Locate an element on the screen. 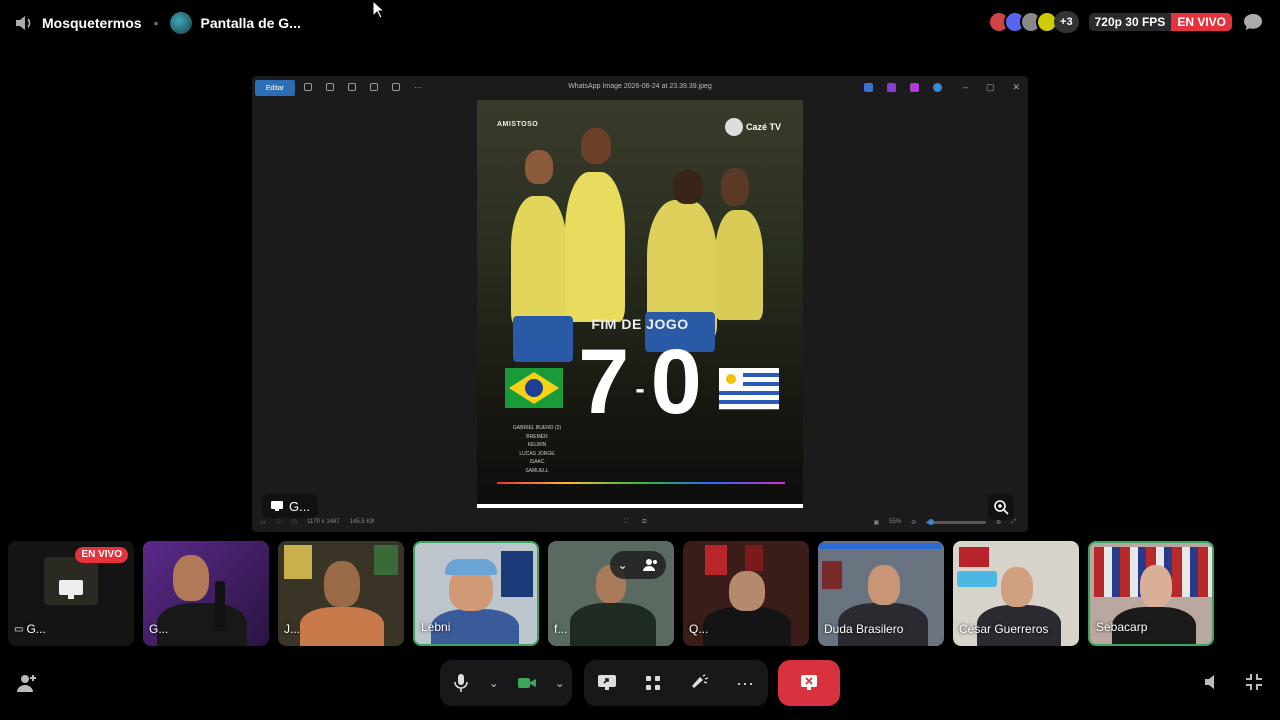  fit-icon: ⛶ is located at coordinates (626, 522).